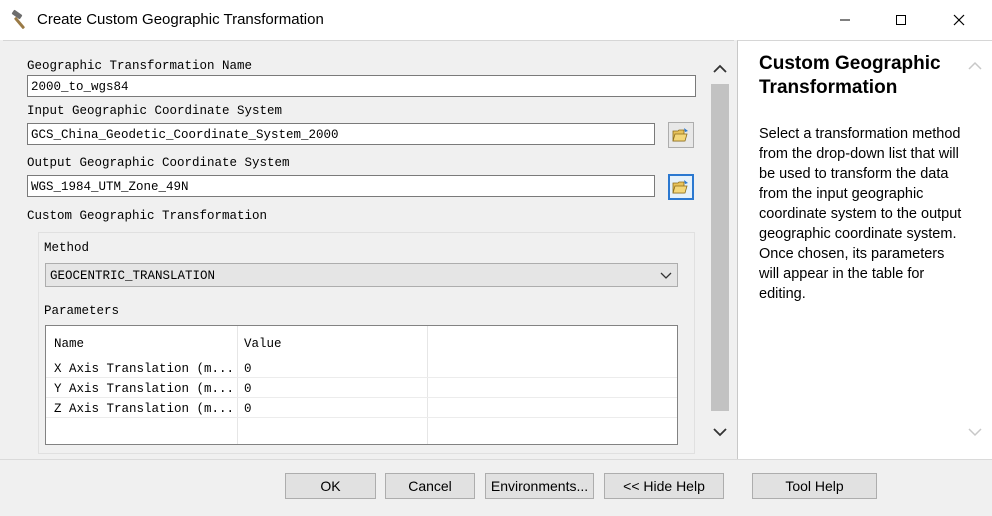 Image resolution: width=992 pixels, height=516 pixels. What do you see at coordinates (69, 344) in the screenshot?
I see `column-header-name: Name` at bounding box center [69, 344].